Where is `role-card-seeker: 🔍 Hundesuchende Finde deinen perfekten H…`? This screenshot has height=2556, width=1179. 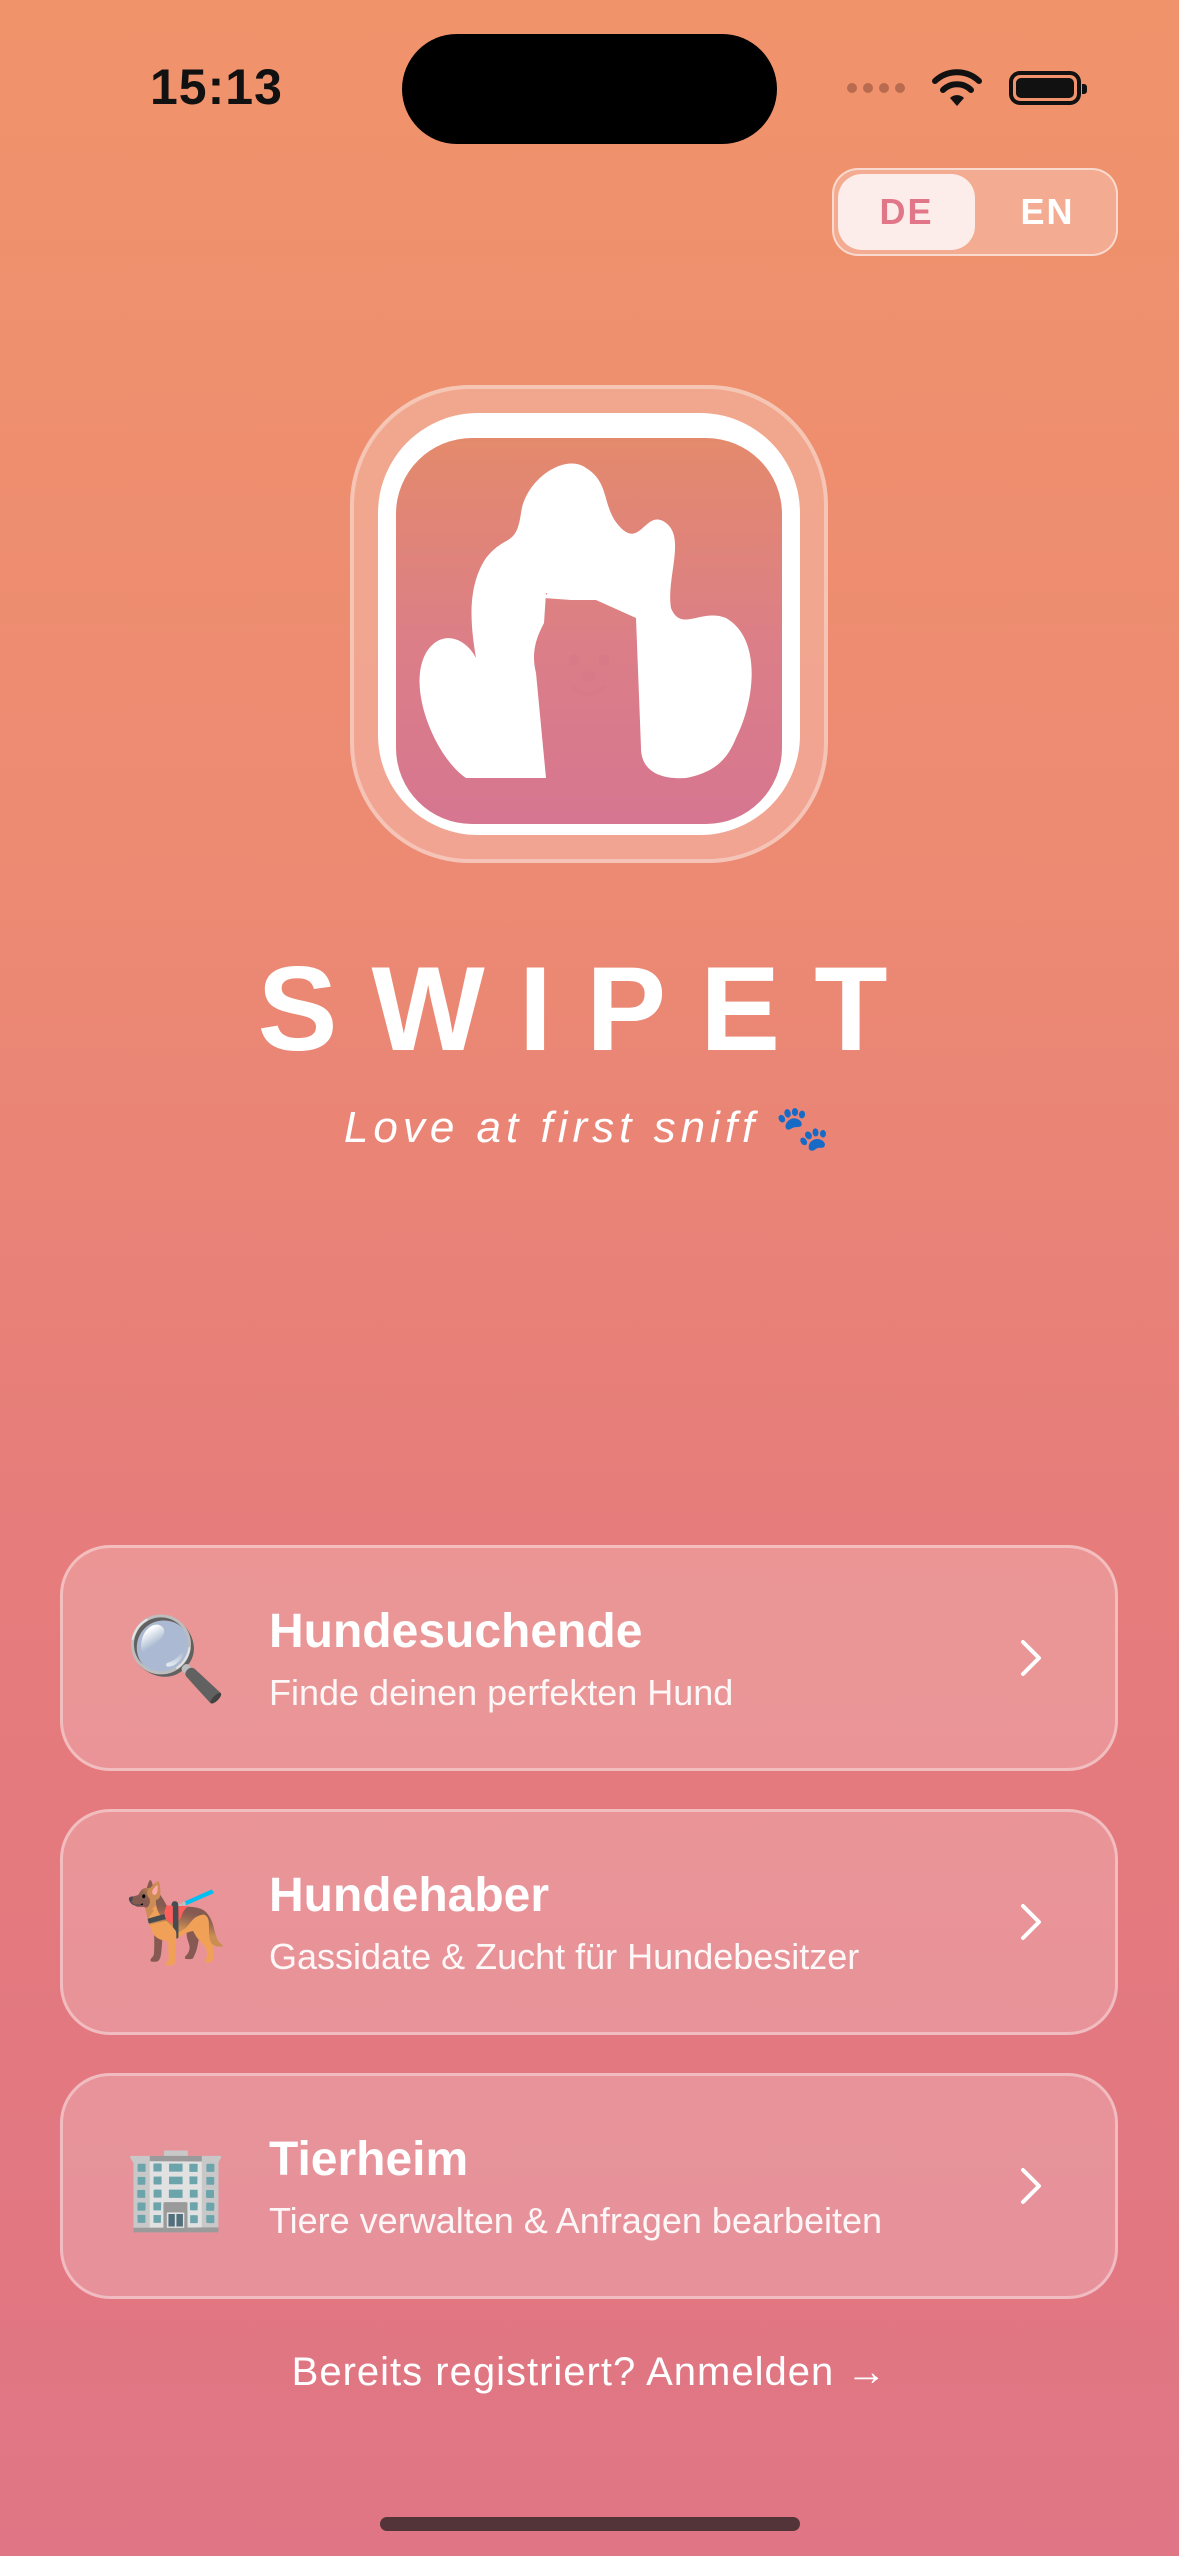
role-card-seeker: 🔍 Hundesuchende Finde deinen perfekten H… is located at coordinates (589, 1658).